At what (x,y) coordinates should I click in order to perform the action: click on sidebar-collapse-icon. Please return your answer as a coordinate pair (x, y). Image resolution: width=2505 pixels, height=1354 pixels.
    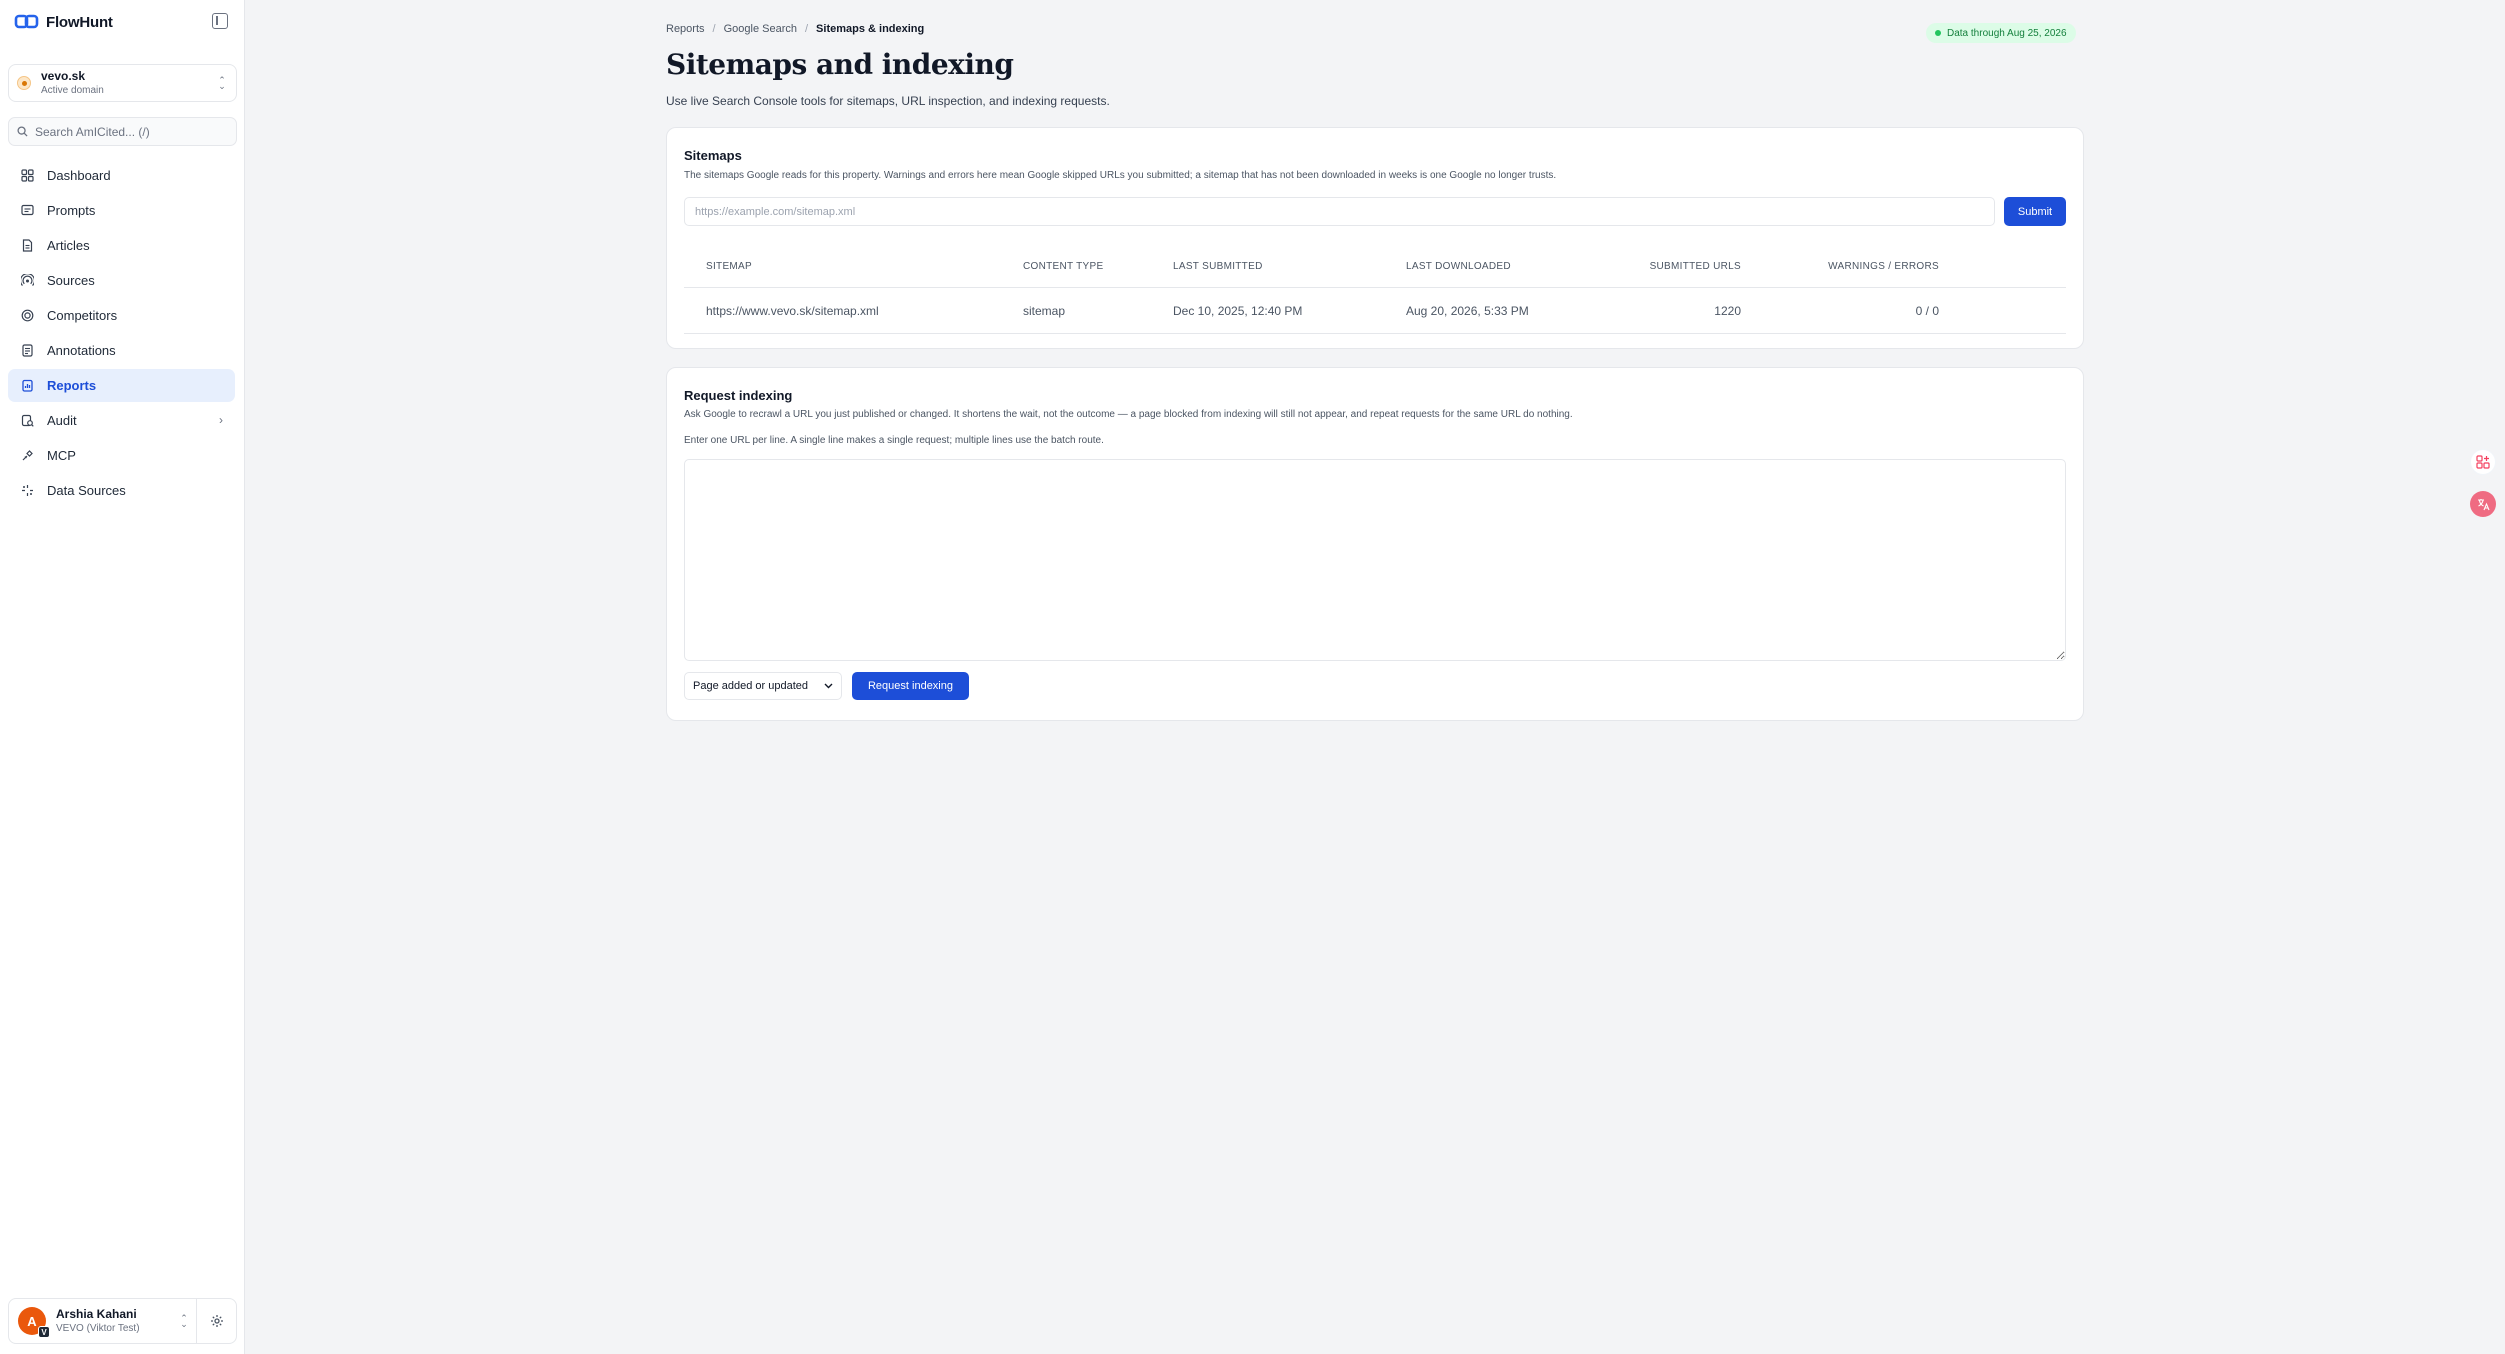
    Looking at the image, I should click on (220, 21).